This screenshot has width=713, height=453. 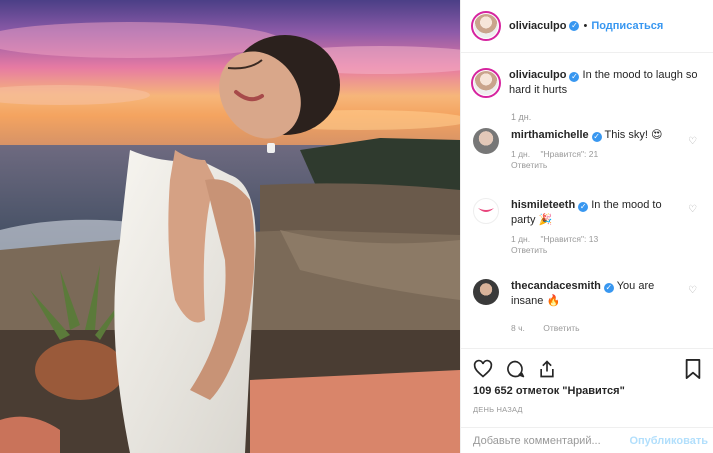 What do you see at coordinates (521, 117) in the screenshot?
I see `caption-time: 1 дн.` at bounding box center [521, 117].